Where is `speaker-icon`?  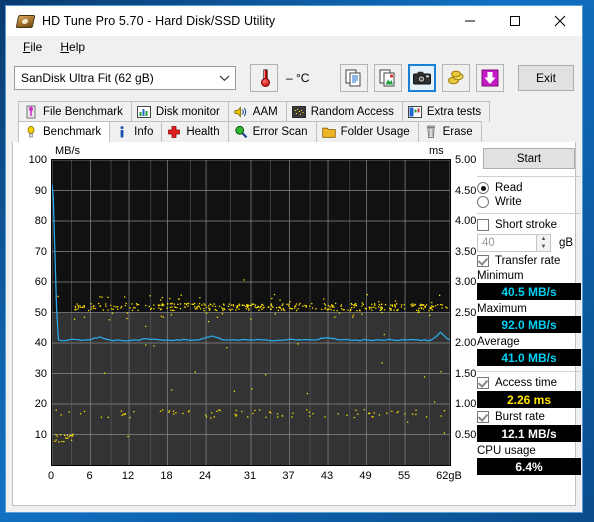 speaker-icon is located at coordinates (241, 112).